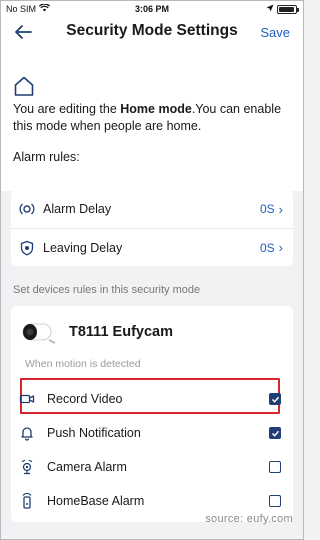 The width and height of the screenshot is (320, 540). Describe the element at coordinates (27, 467) in the screenshot. I see `camera-alarm-icon` at that location.